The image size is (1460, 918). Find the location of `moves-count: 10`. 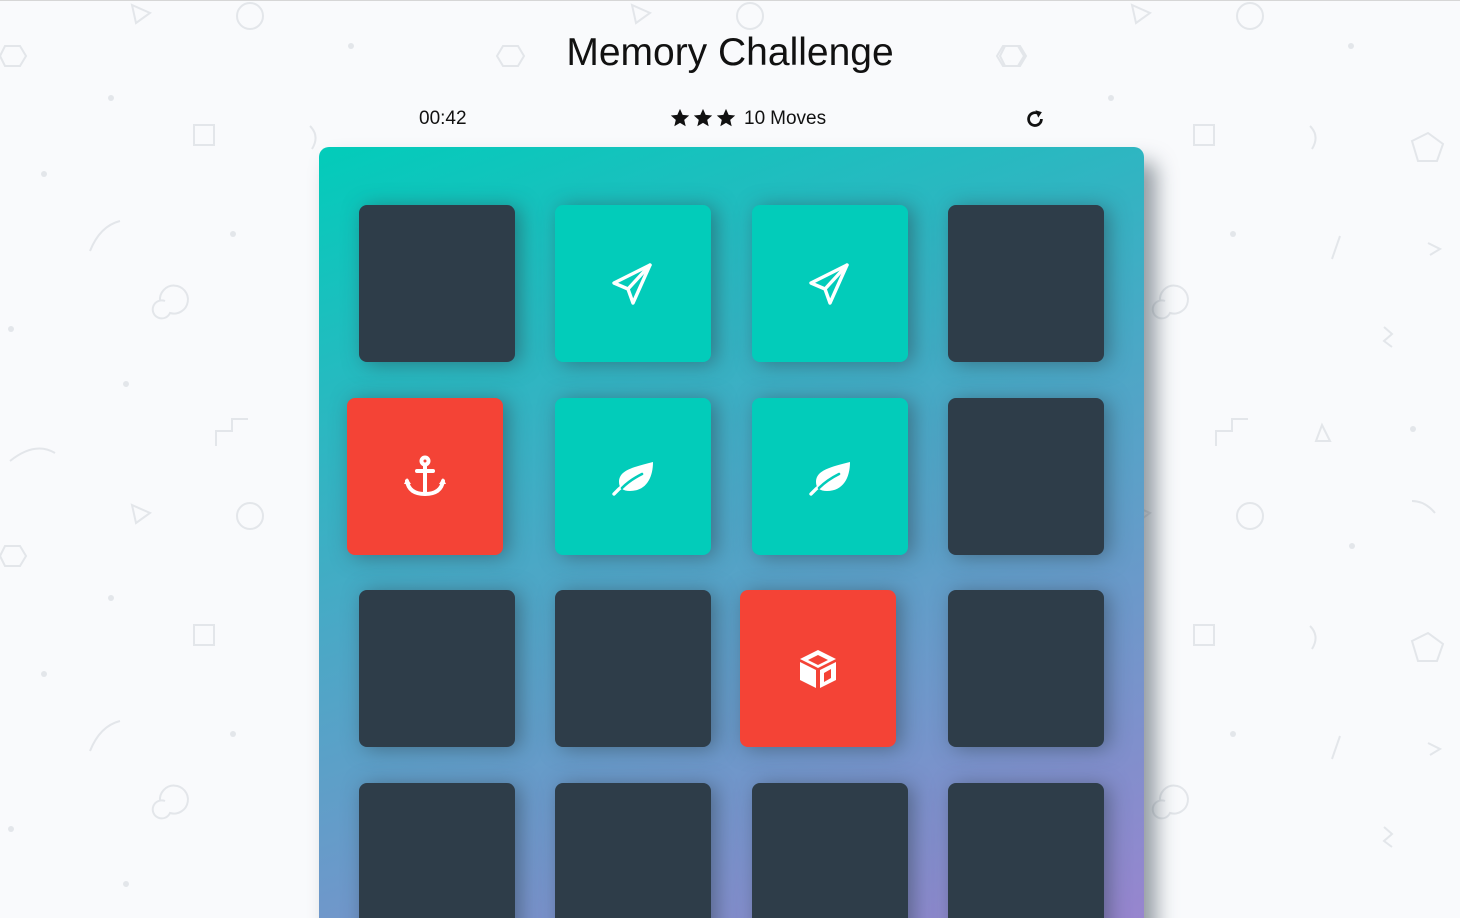

moves-count: 10 is located at coordinates (755, 118).